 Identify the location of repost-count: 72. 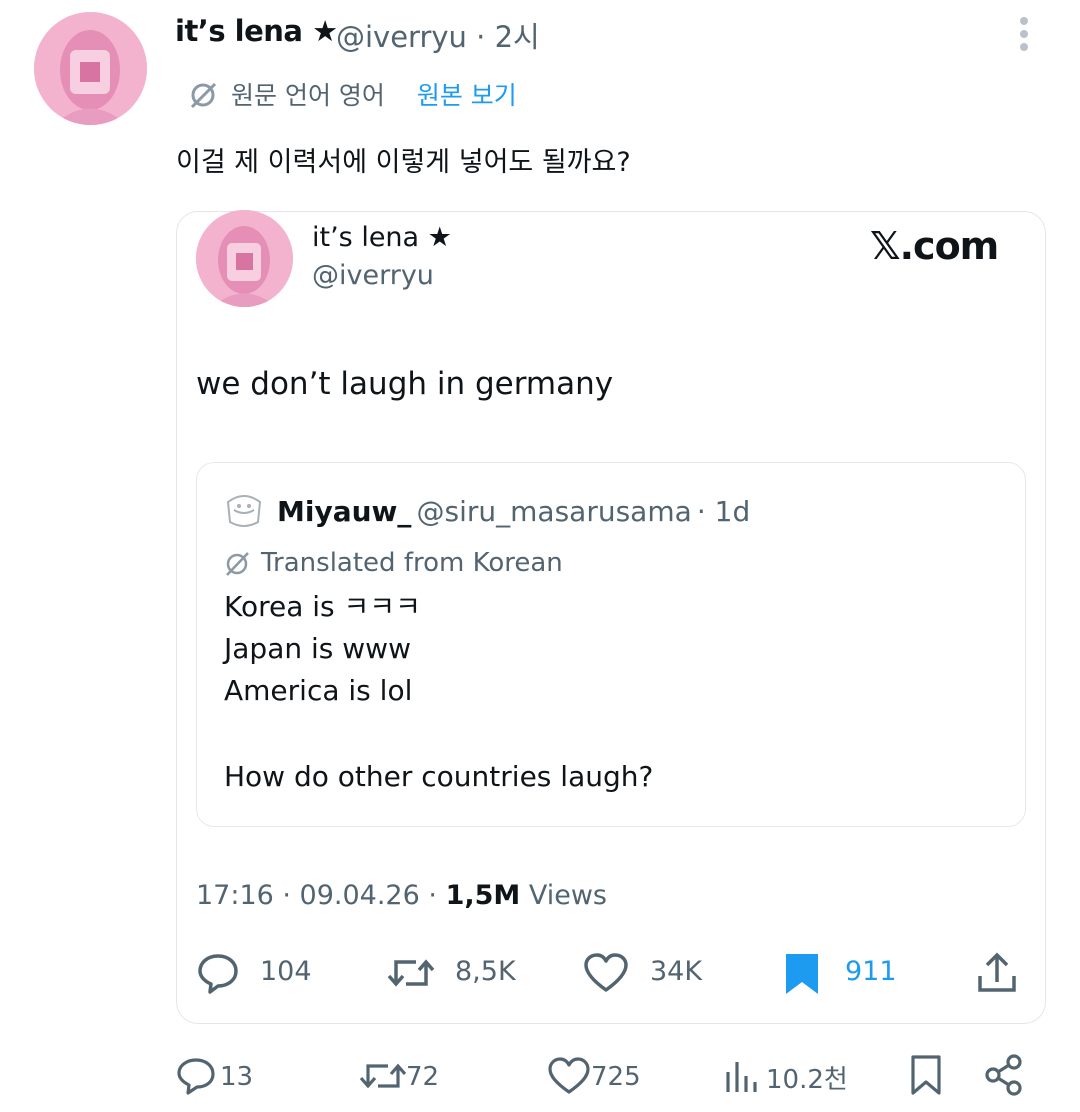
(422, 1077).